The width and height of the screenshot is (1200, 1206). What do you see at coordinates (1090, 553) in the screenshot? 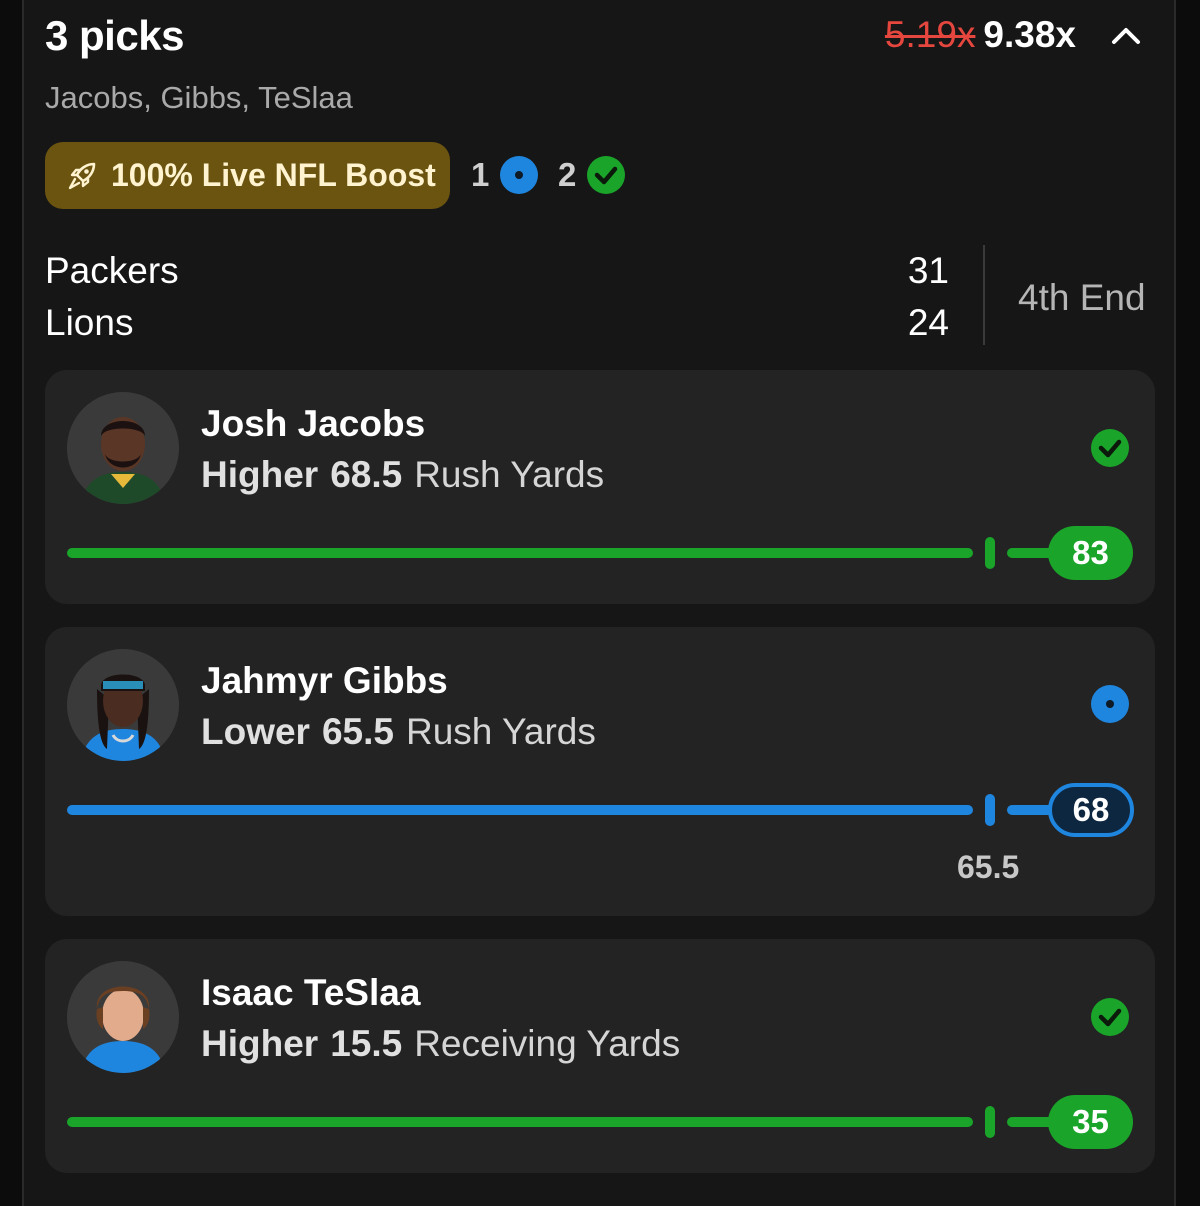
I see `current-stat-badge: 83` at bounding box center [1090, 553].